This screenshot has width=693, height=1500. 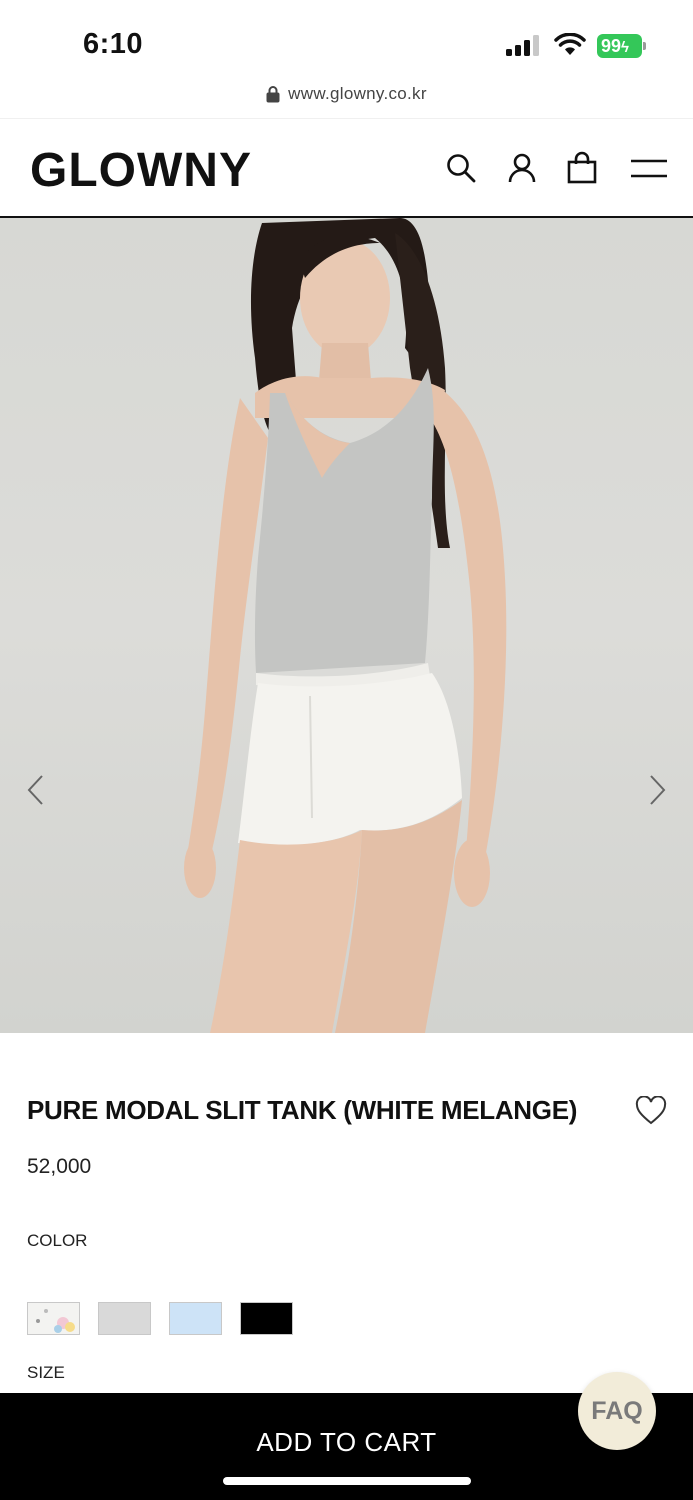 What do you see at coordinates (195, 1318) in the screenshot?
I see `color-swatch-light-blue` at bounding box center [195, 1318].